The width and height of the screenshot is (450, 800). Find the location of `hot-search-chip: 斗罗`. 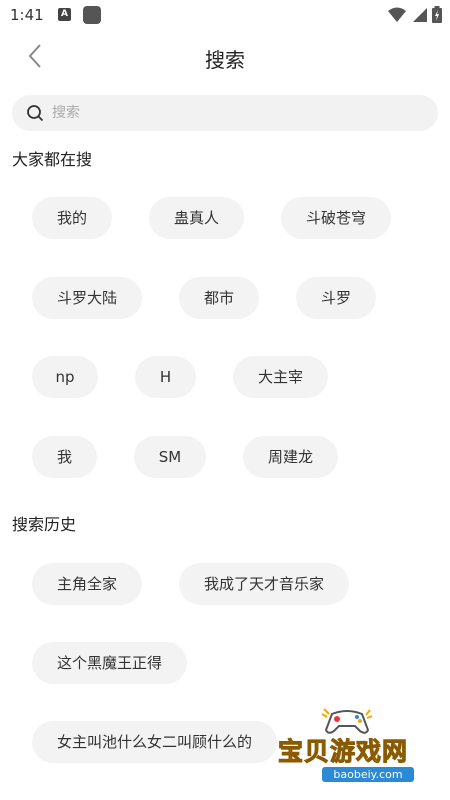

hot-search-chip: 斗罗 is located at coordinates (336, 298).